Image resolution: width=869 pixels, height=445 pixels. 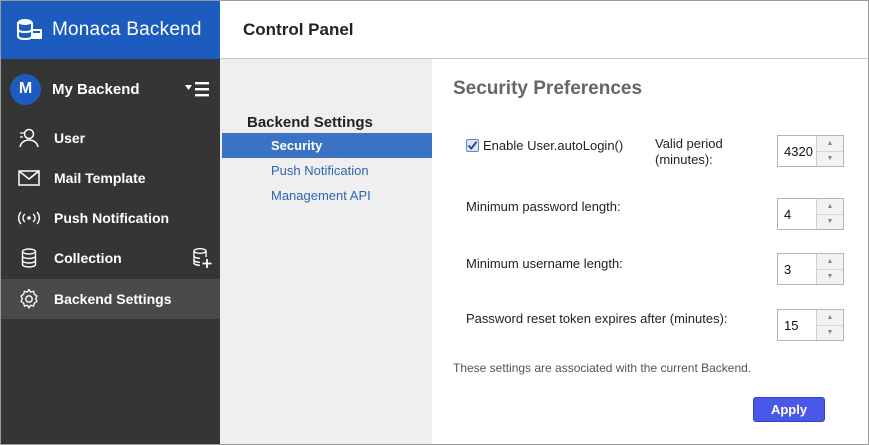 What do you see at coordinates (689, 143) in the screenshot?
I see `valid-period-label: Valid period` at bounding box center [689, 143].